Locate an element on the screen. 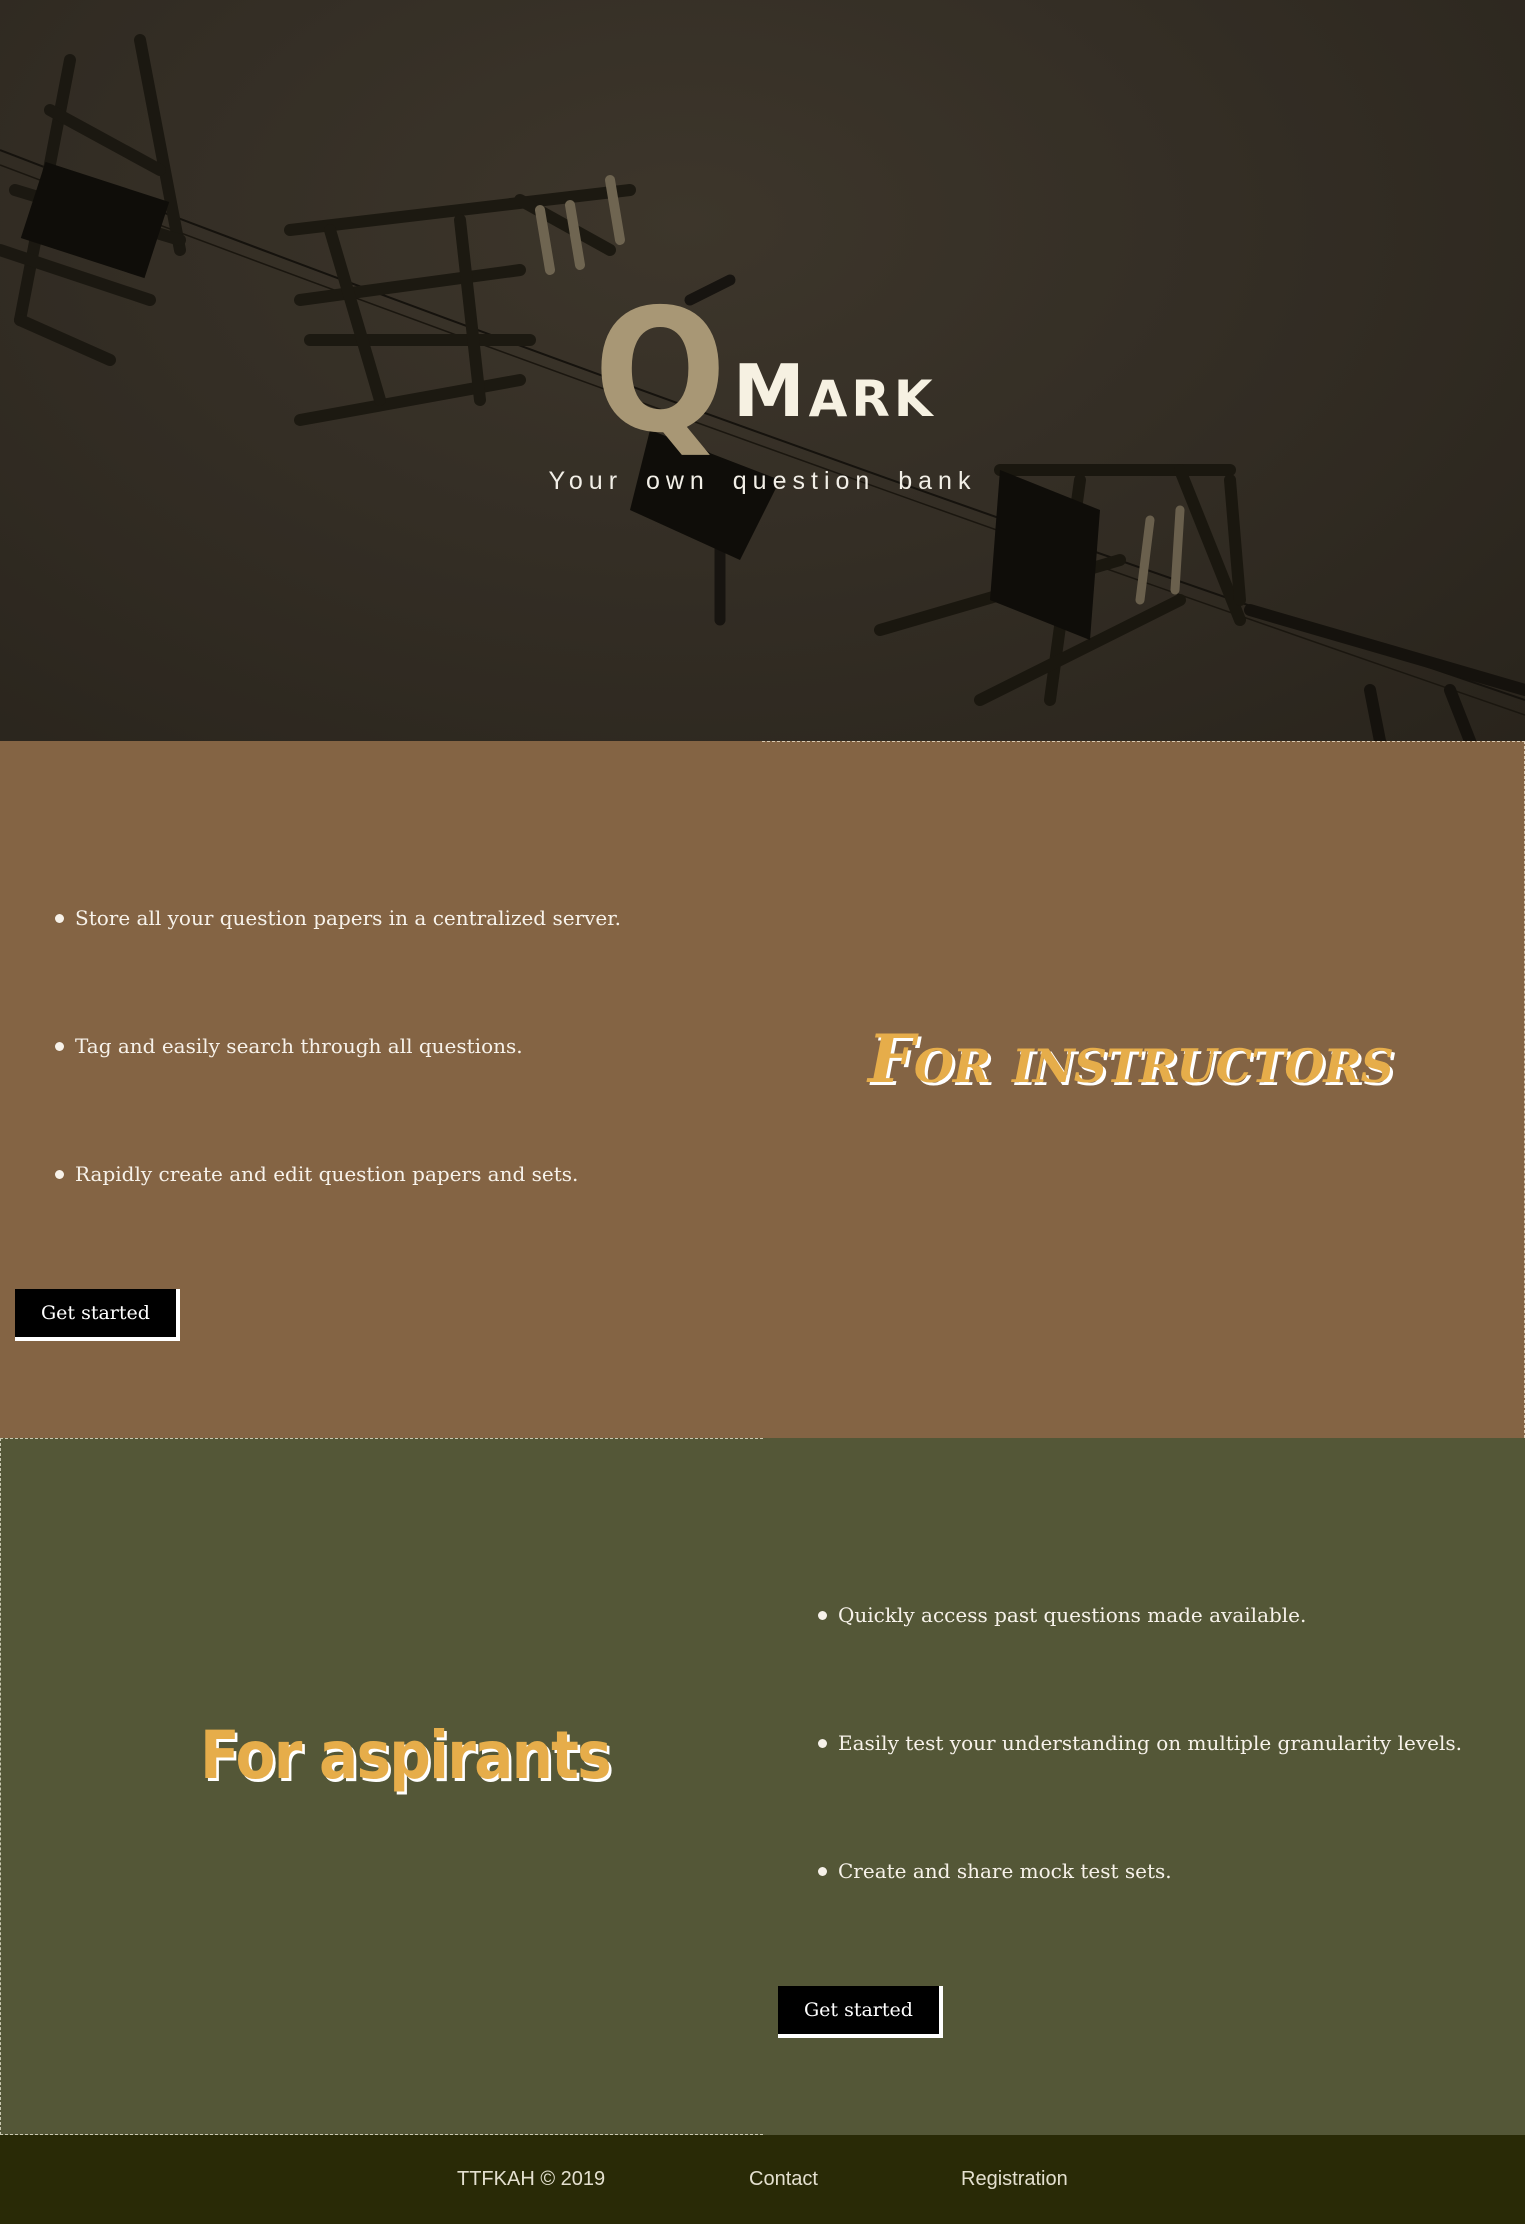 This screenshot has height=2224, width=1525. site-footer: TTFKAH © 2019 Contact Registration is located at coordinates (762, 2179).